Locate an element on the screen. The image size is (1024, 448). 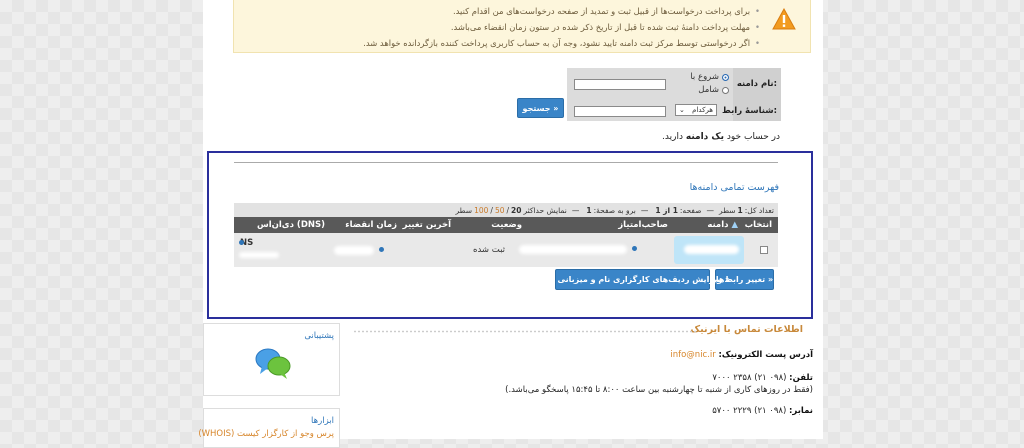
column-expiry: زمان انقضاء is located at coordinates (371, 225).